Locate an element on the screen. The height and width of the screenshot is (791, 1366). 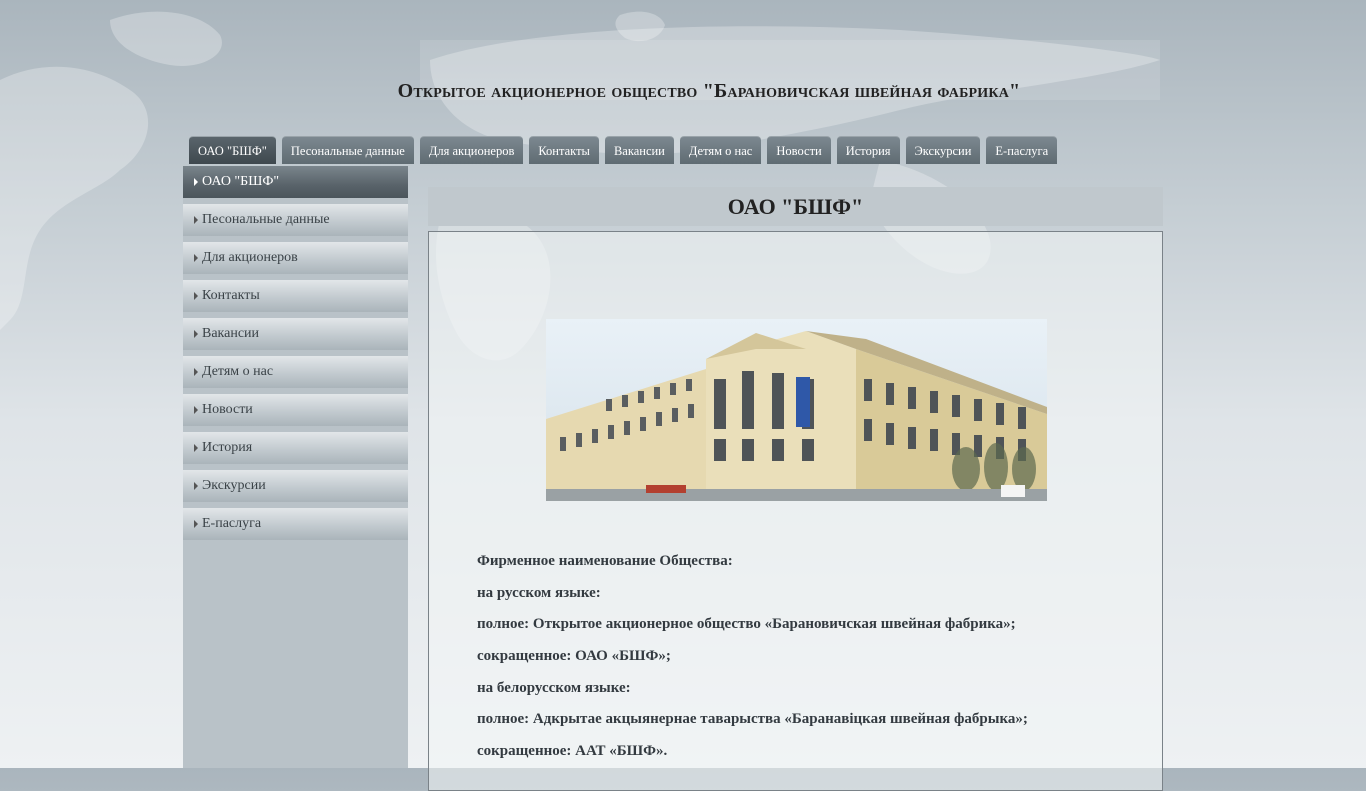
sidebar-item-news: Новости is located at coordinates (295, 413).